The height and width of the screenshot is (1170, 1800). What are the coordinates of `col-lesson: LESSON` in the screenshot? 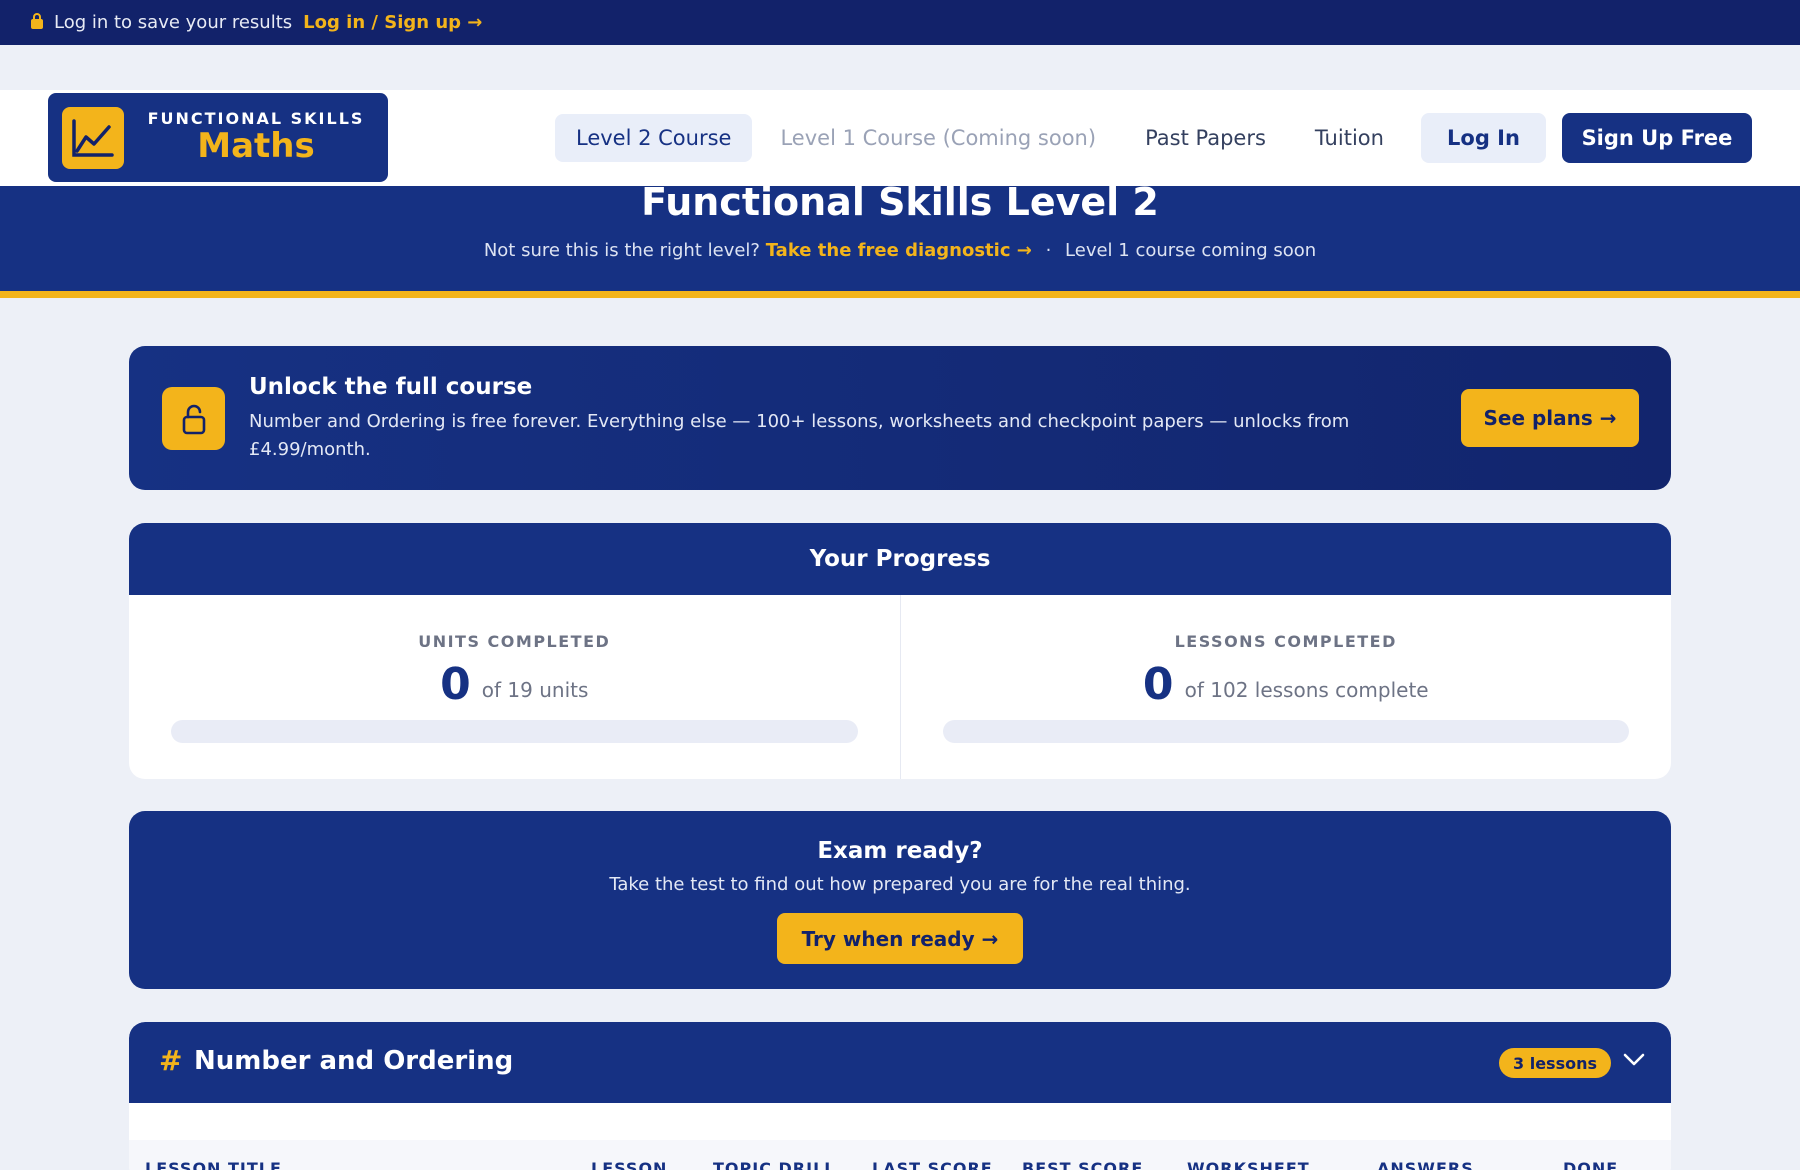 It's located at (629, 1164).